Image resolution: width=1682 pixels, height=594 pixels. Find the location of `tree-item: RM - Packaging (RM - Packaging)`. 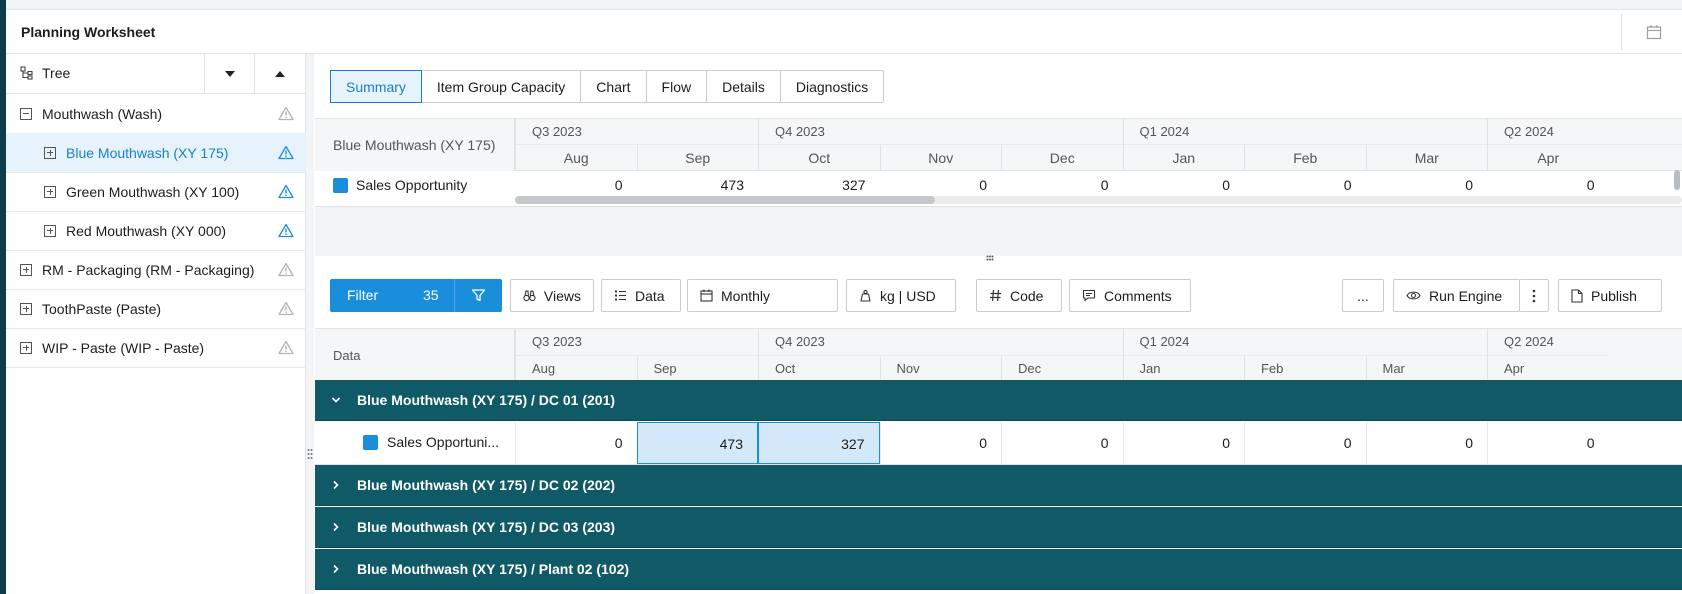

tree-item: RM - Packaging (RM - Packaging) is located at coordinates (156, 270).